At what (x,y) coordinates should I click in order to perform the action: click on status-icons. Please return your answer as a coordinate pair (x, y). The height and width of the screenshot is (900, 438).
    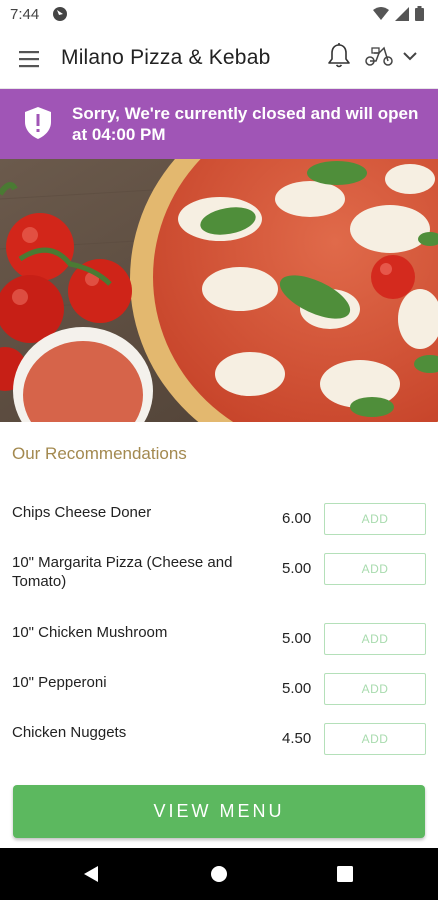
    Looking at the image, I should click on (398, 13).